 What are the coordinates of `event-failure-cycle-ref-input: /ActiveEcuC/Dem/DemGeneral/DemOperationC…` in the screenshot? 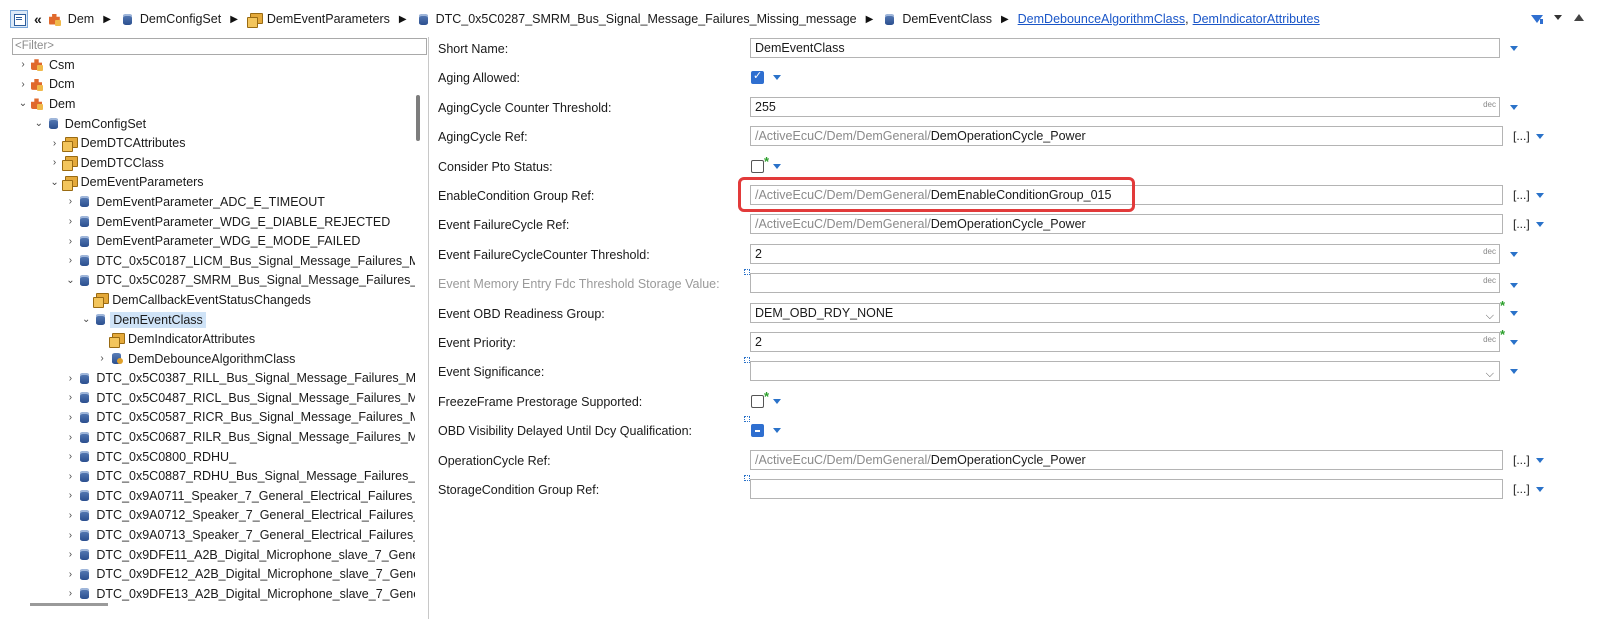 It's located at (1126, 224).